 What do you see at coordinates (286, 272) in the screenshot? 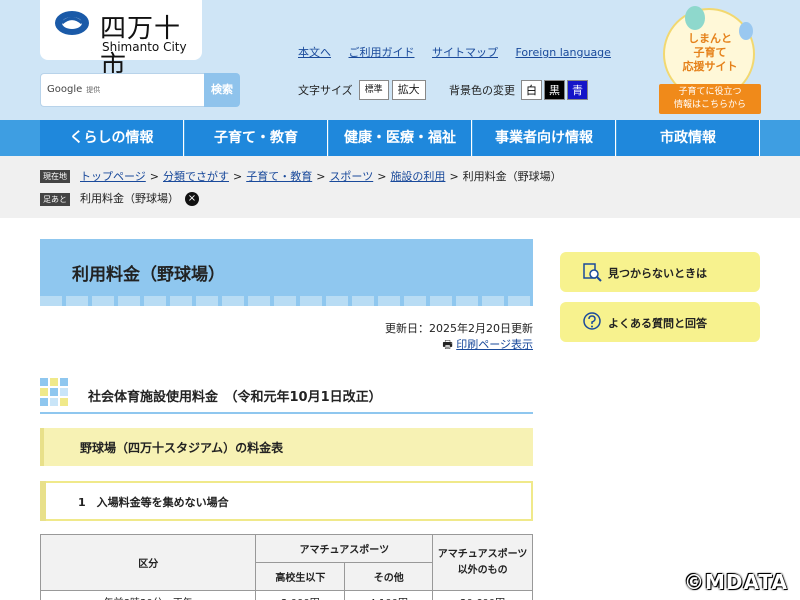
I see `page-title-box: 利用料金（野球場）` at bounding box center [286, 272].